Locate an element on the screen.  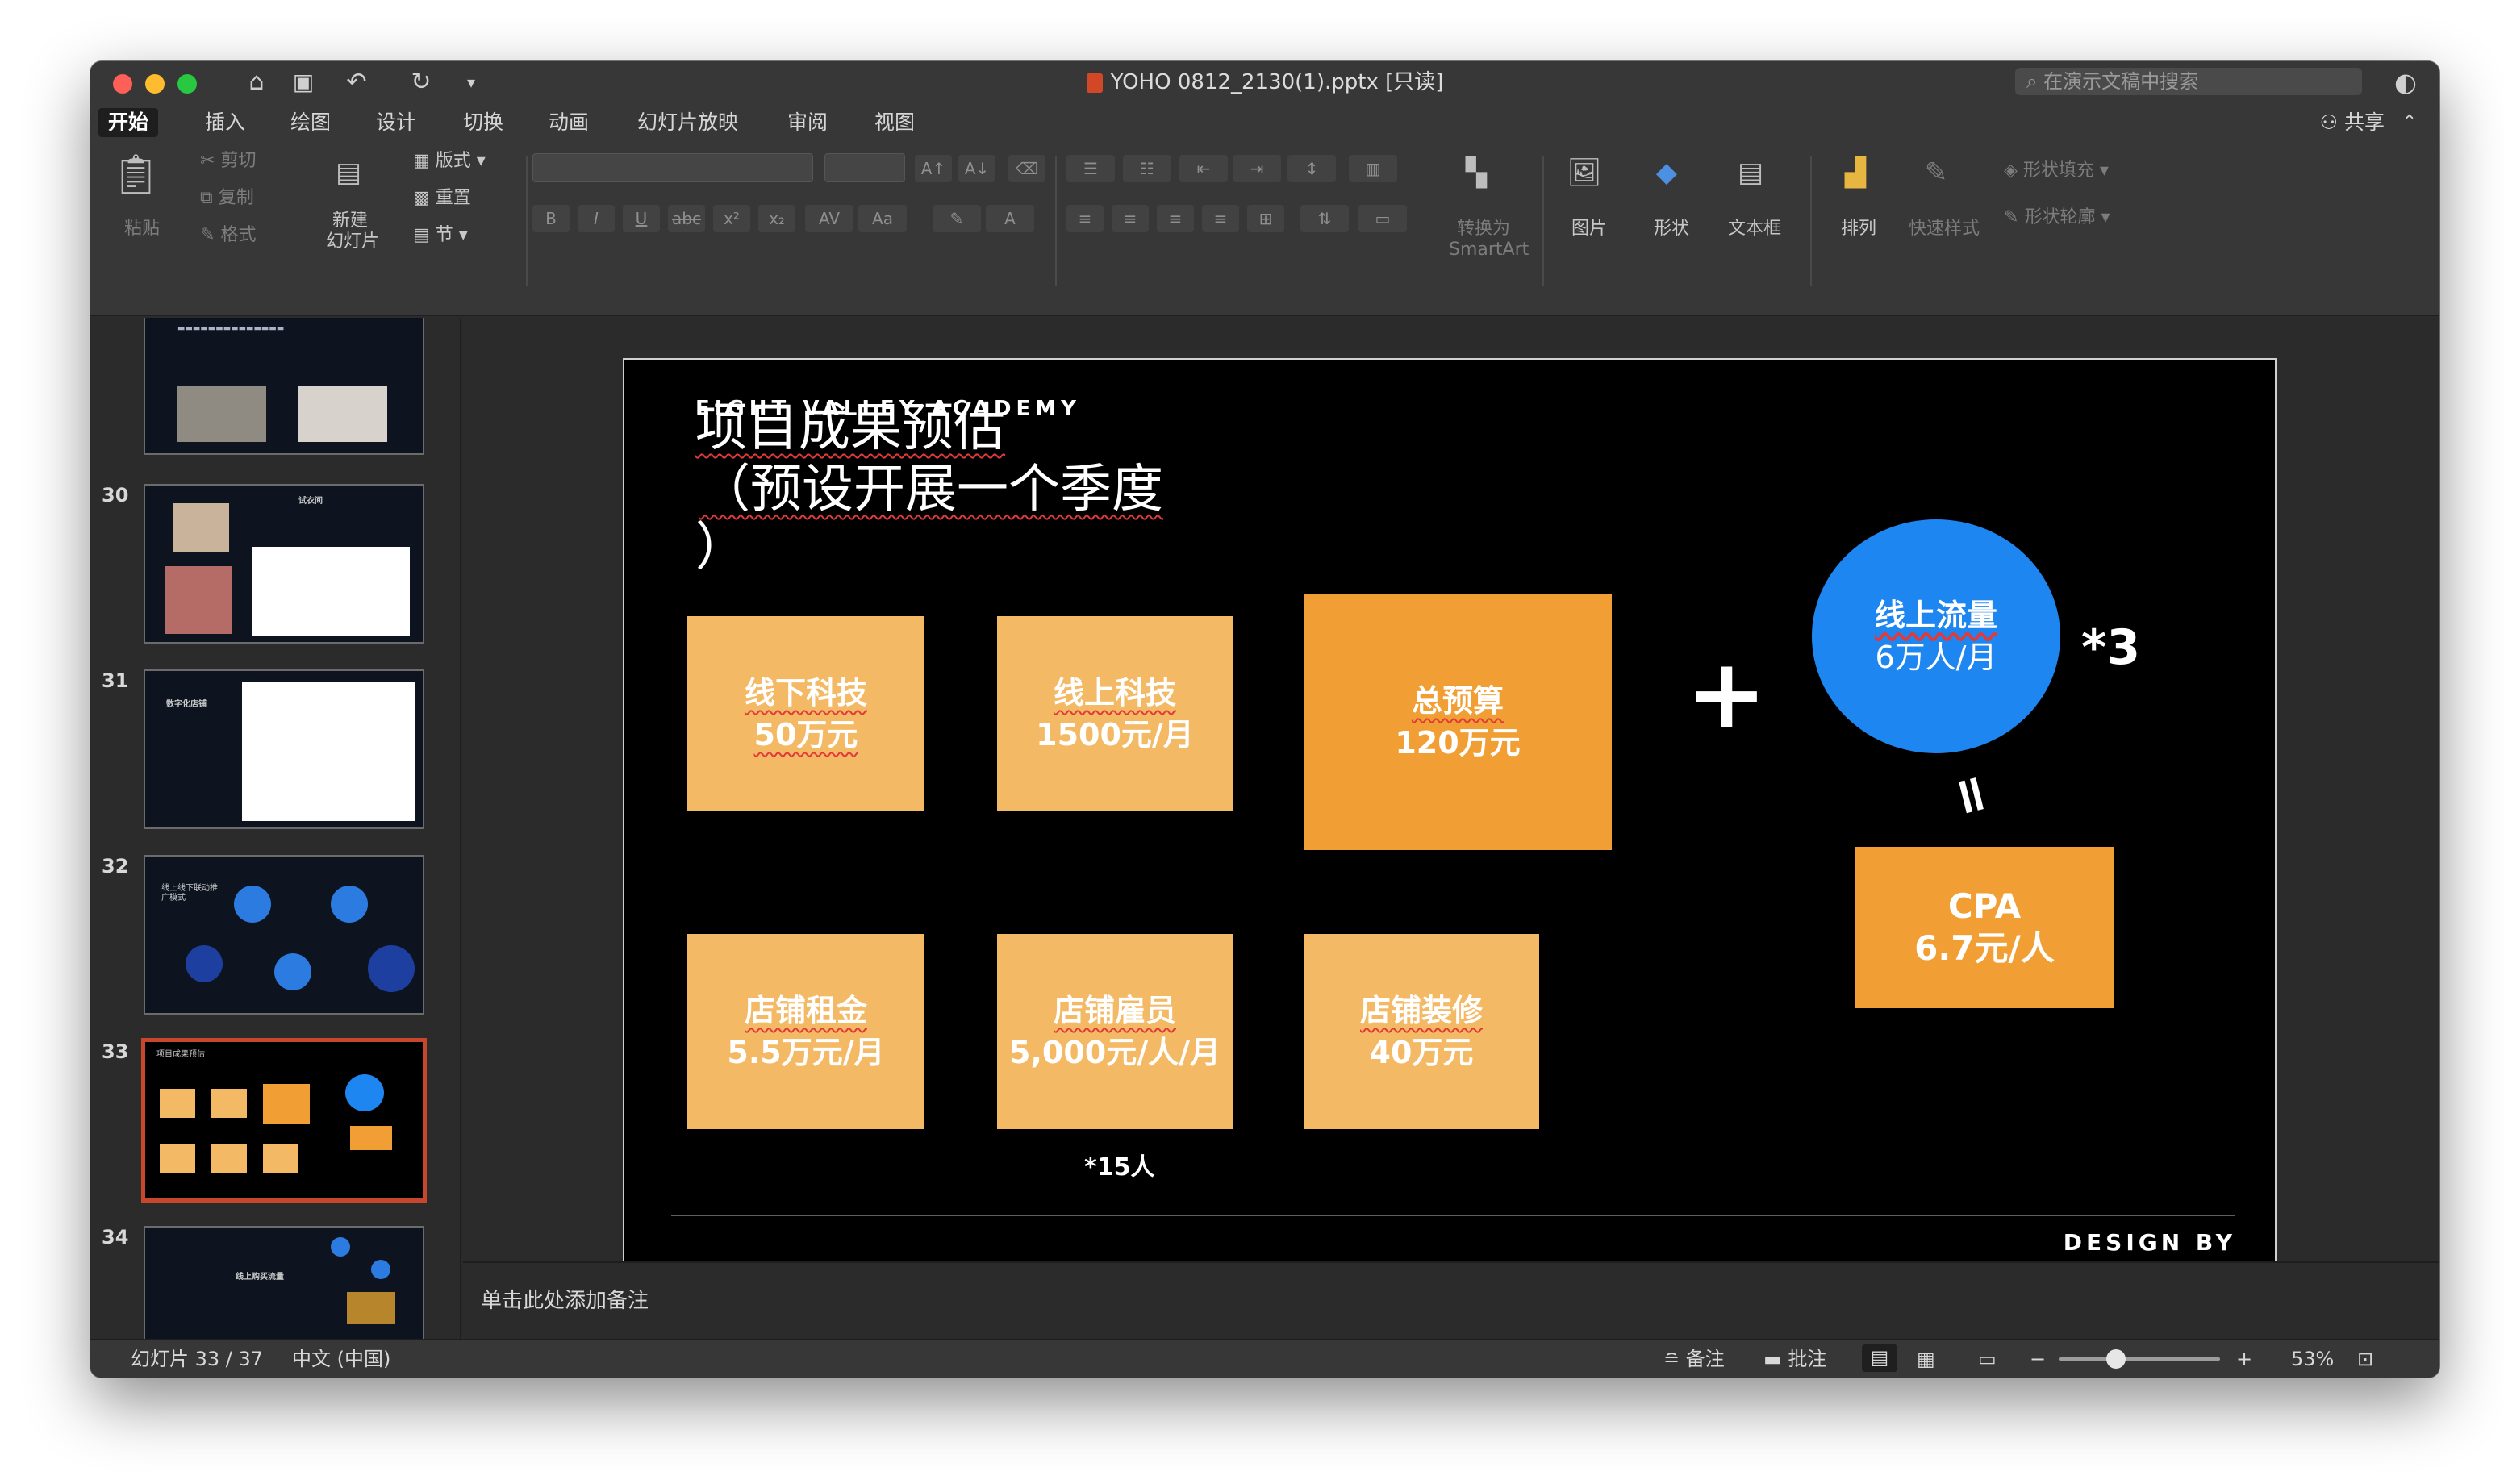
increase-font-icon: A↑ is located at coordinates (933, 169).